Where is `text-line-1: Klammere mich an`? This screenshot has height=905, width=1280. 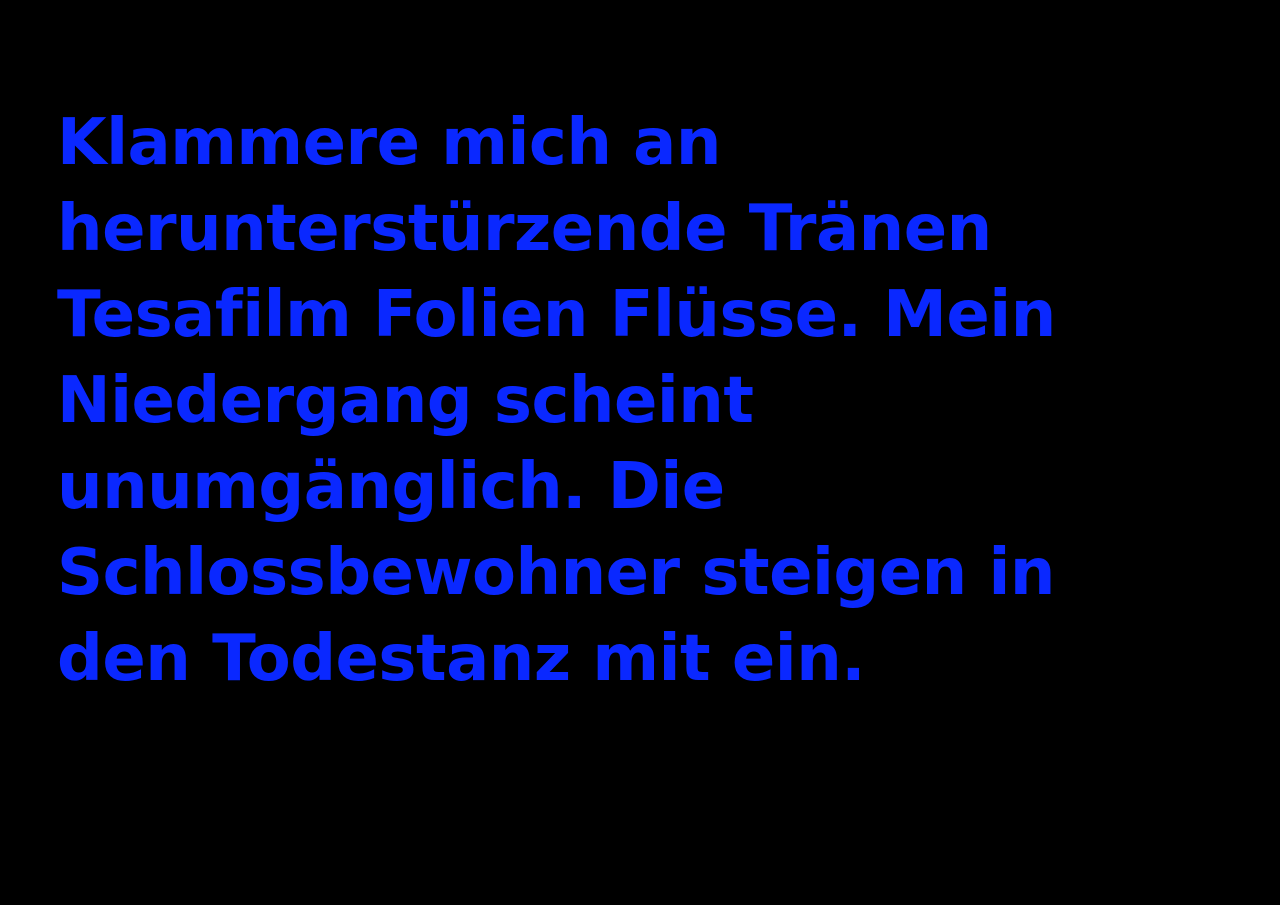 text-line-1: Klammere mich an is located at coordinates (389, 143).